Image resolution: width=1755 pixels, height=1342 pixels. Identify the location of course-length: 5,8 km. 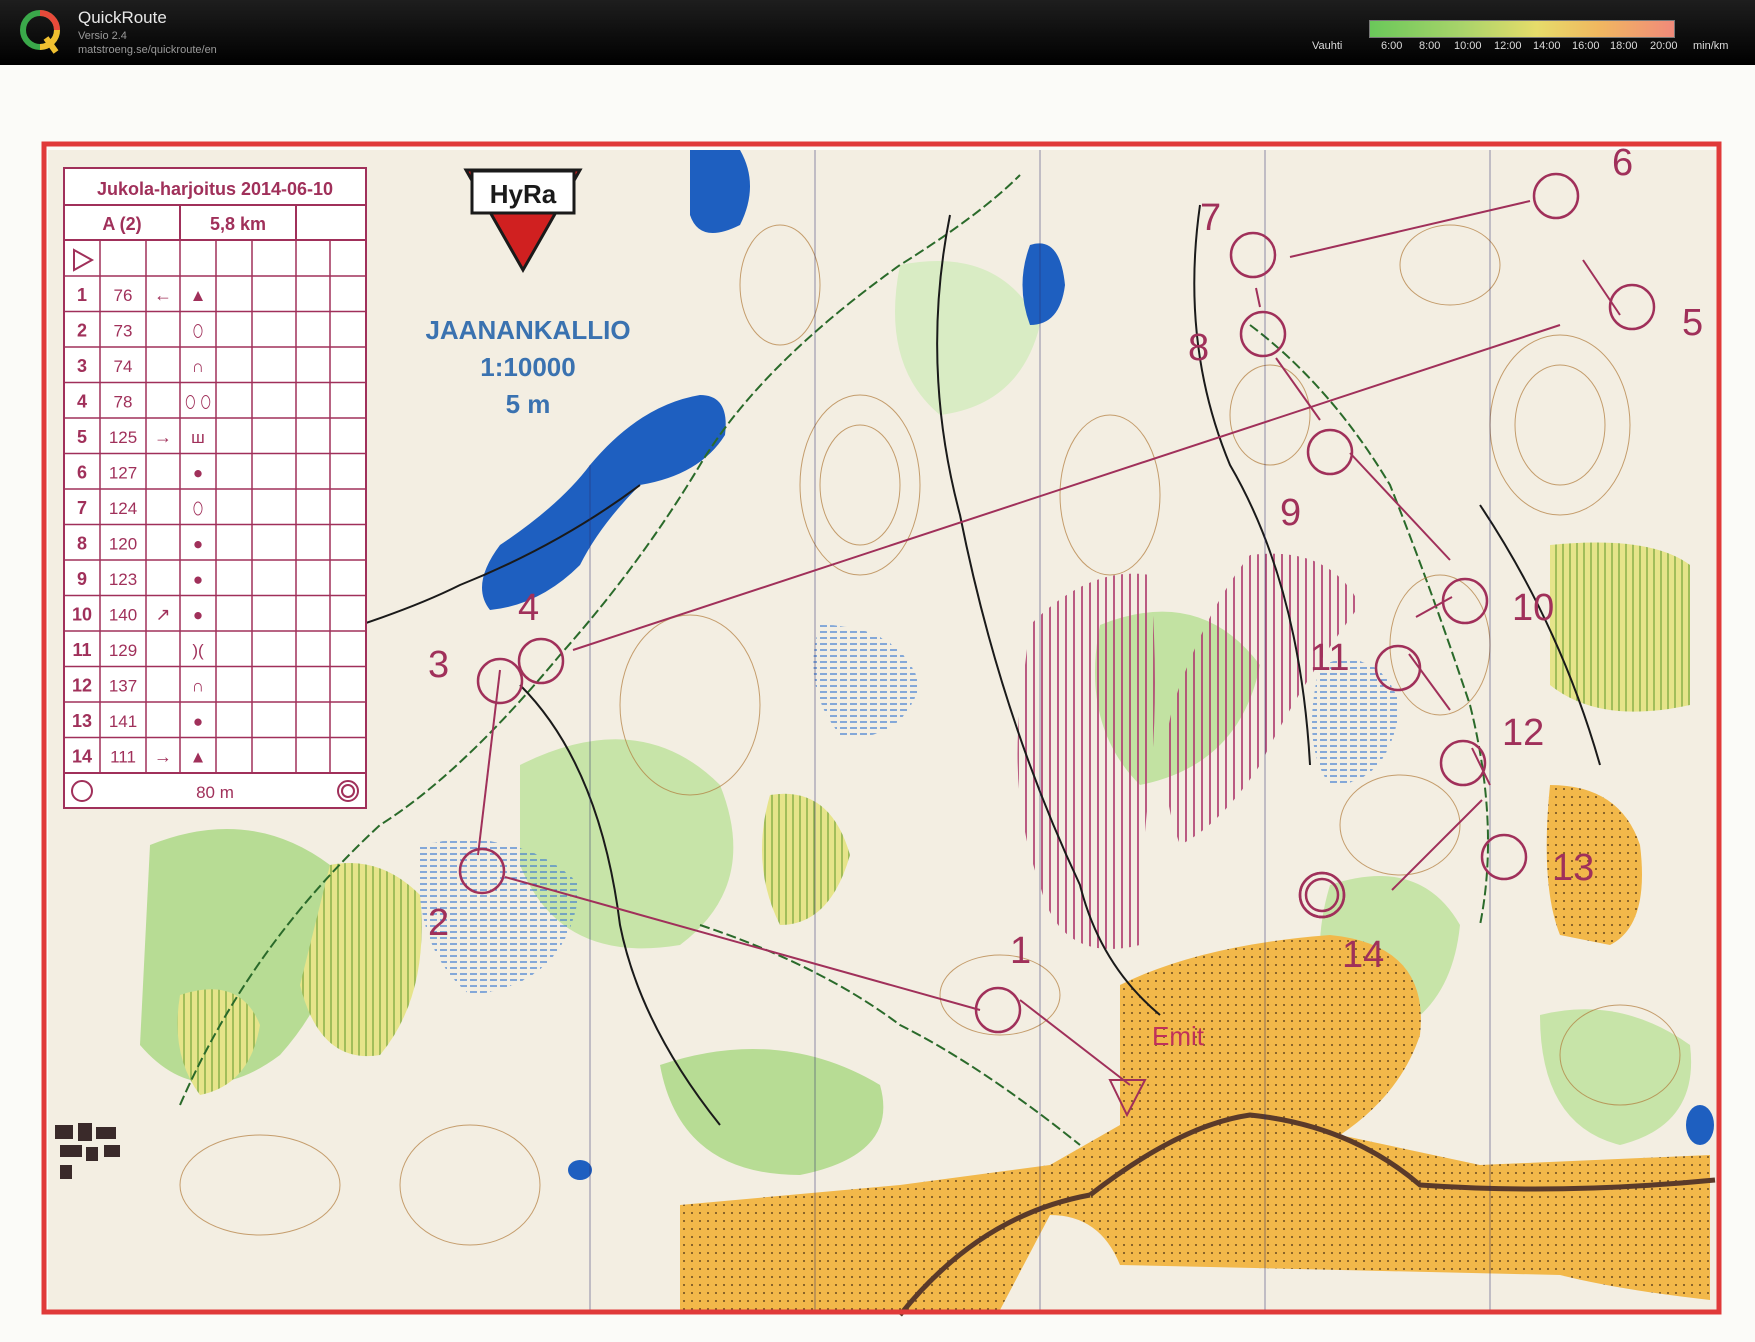
(238, 224).